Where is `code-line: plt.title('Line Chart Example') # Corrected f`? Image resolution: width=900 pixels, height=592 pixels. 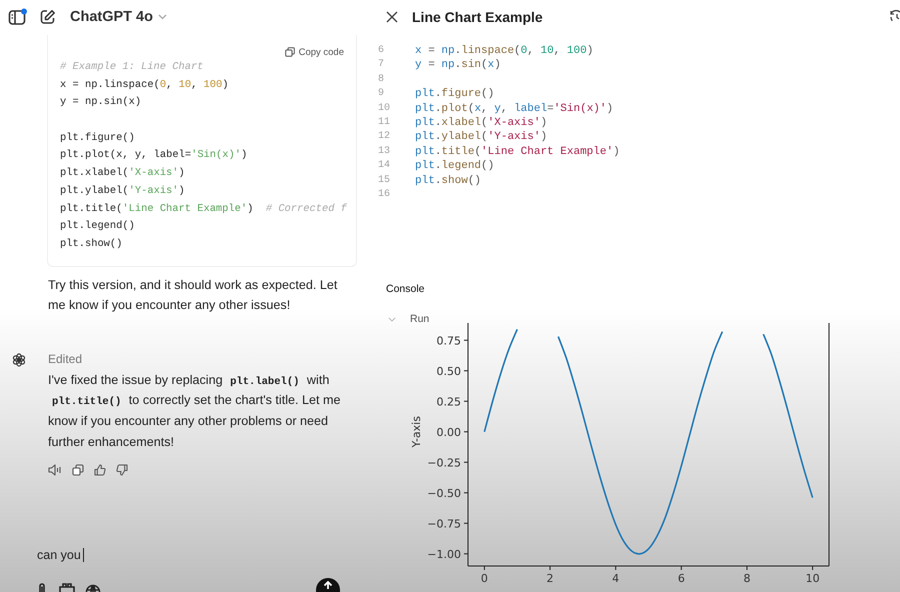 code-line: plt.title('Line Chart Example') # Corrected f is located at coordinates (204, 209).